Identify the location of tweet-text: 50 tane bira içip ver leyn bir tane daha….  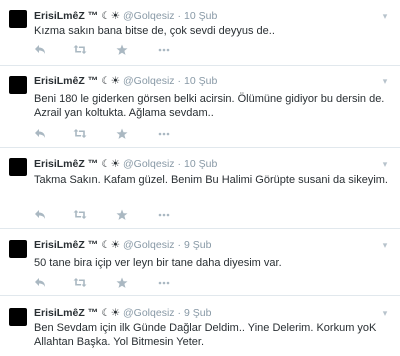
(158, 263).